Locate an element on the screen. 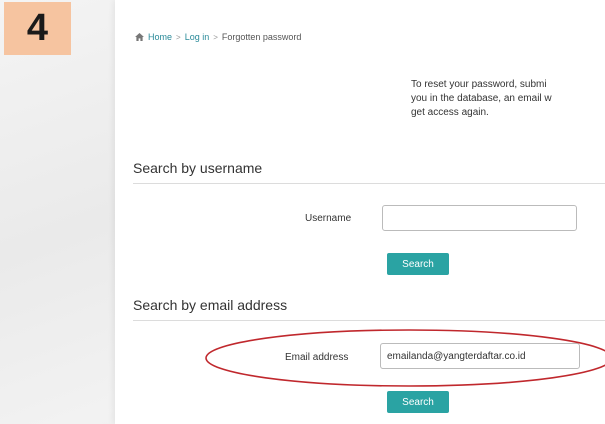 This screenshot has width=605, height=424. breadcrumb-current: Forgotten password is located at coordinates (261, 37).